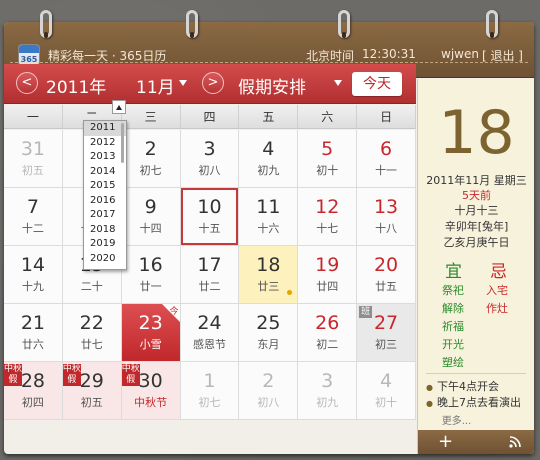  I want to click on holiday-schedule-menu: 假期安排, so click(272, 85).